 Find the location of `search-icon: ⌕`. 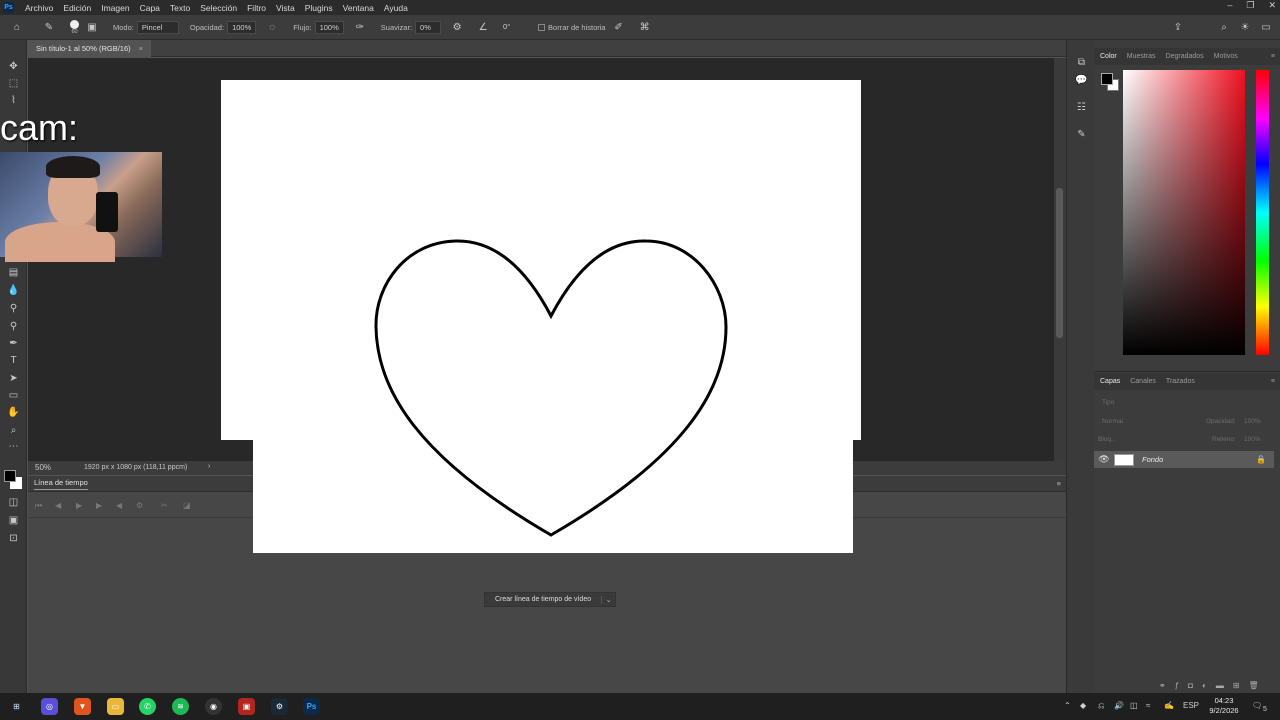

search-icon: ⌕ is located at coordinates (1224, 27).